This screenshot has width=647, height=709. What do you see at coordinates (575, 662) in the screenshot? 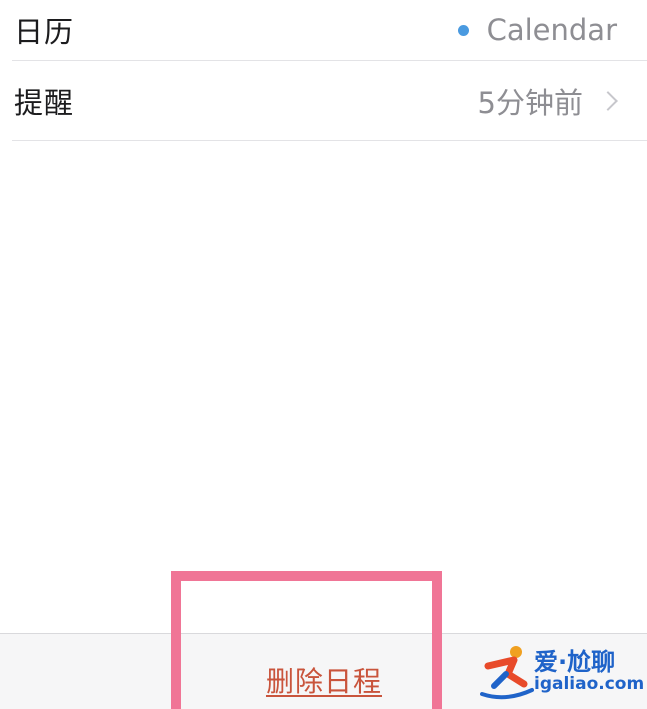
I see `watermark-title: 爱·尬聊` at bounding box center [575, 662].